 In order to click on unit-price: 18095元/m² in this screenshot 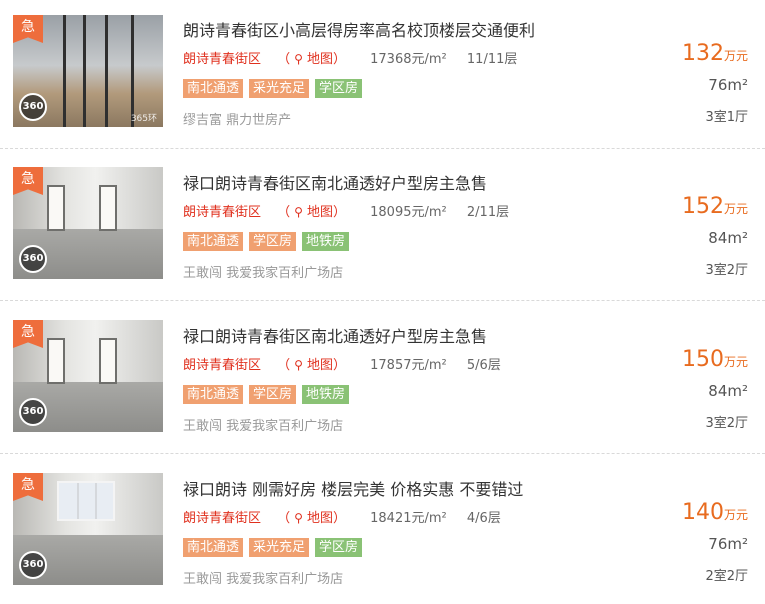, I will do `click(408, 212)`.